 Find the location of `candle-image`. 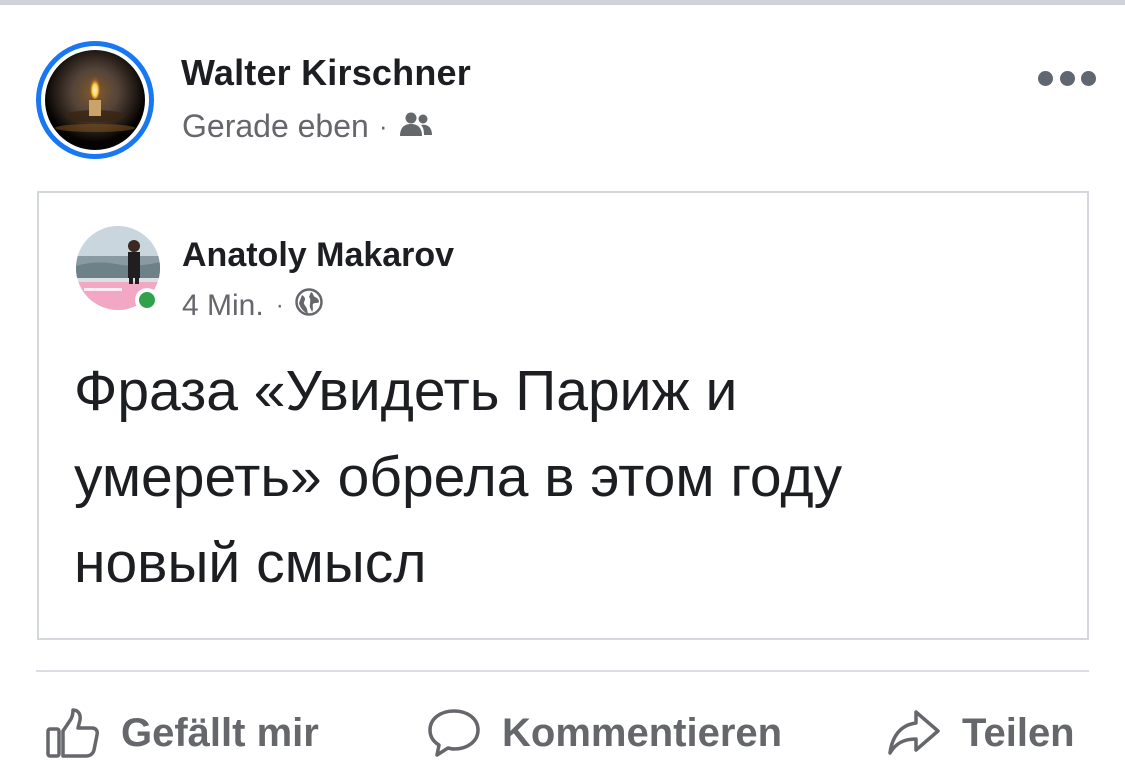

candle-image is located at coordinates (95, 100).